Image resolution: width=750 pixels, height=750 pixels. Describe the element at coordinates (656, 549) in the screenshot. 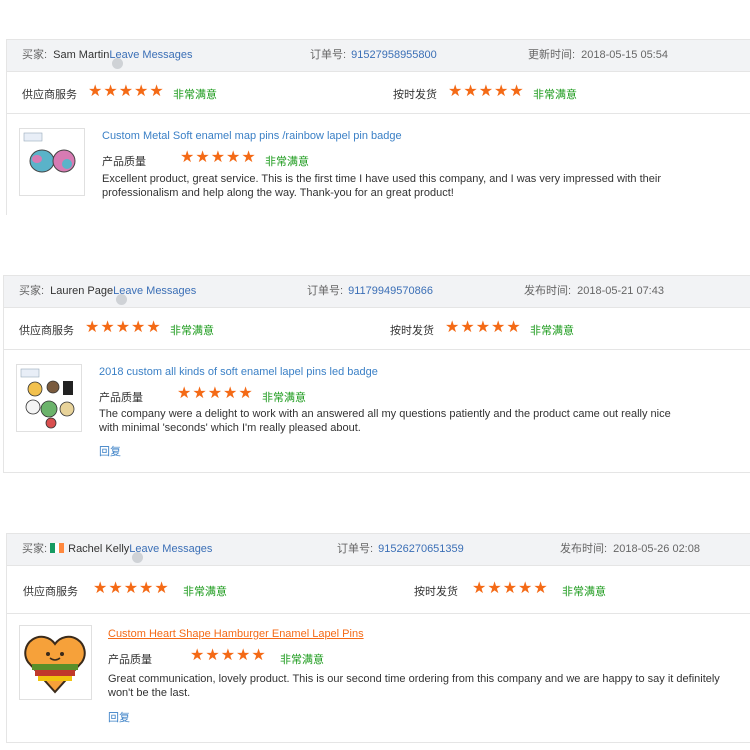

I see `review-date: 2018-05-26 02:08` at that location.